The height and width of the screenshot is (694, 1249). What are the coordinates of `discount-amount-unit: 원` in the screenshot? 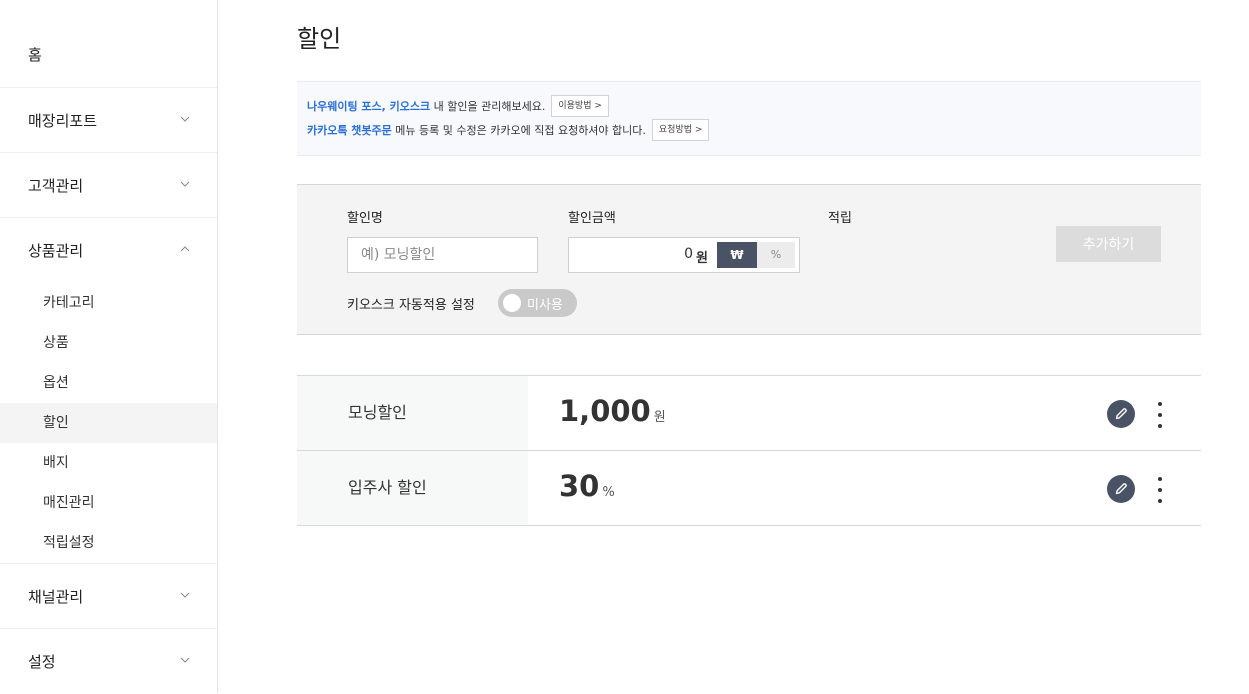 It's located at (659, 417).